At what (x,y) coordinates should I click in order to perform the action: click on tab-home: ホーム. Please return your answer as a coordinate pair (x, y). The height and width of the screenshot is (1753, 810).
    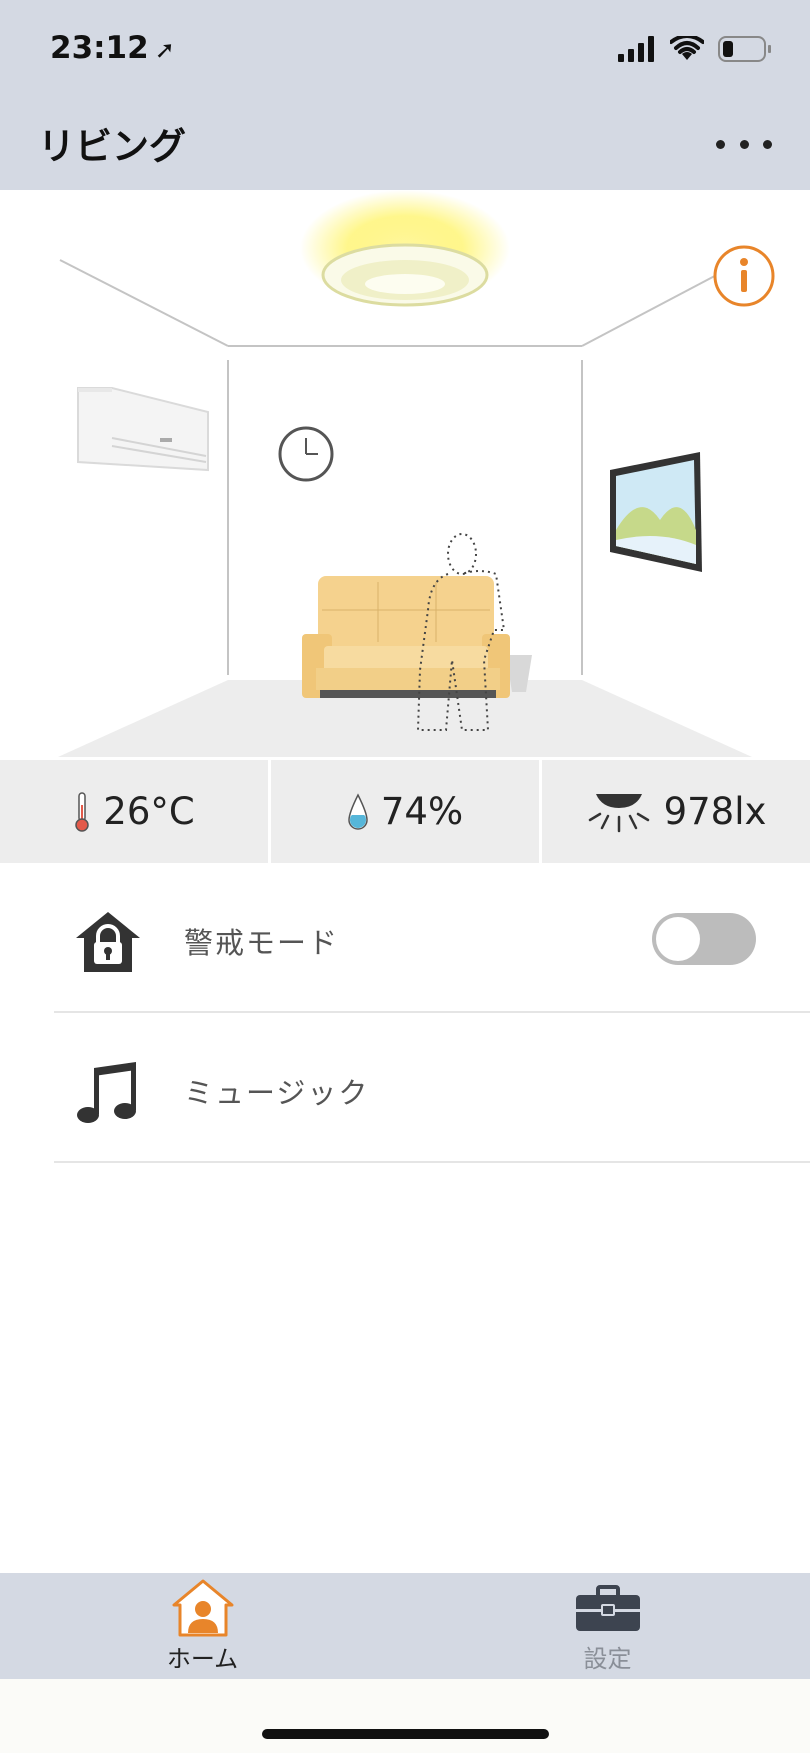
    Looking at the image, I should click on (202, 1626).